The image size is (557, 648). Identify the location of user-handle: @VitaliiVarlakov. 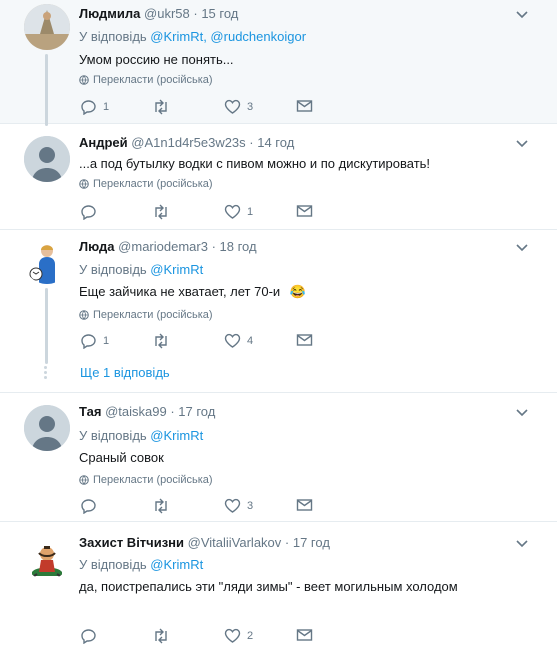
(235, 542).